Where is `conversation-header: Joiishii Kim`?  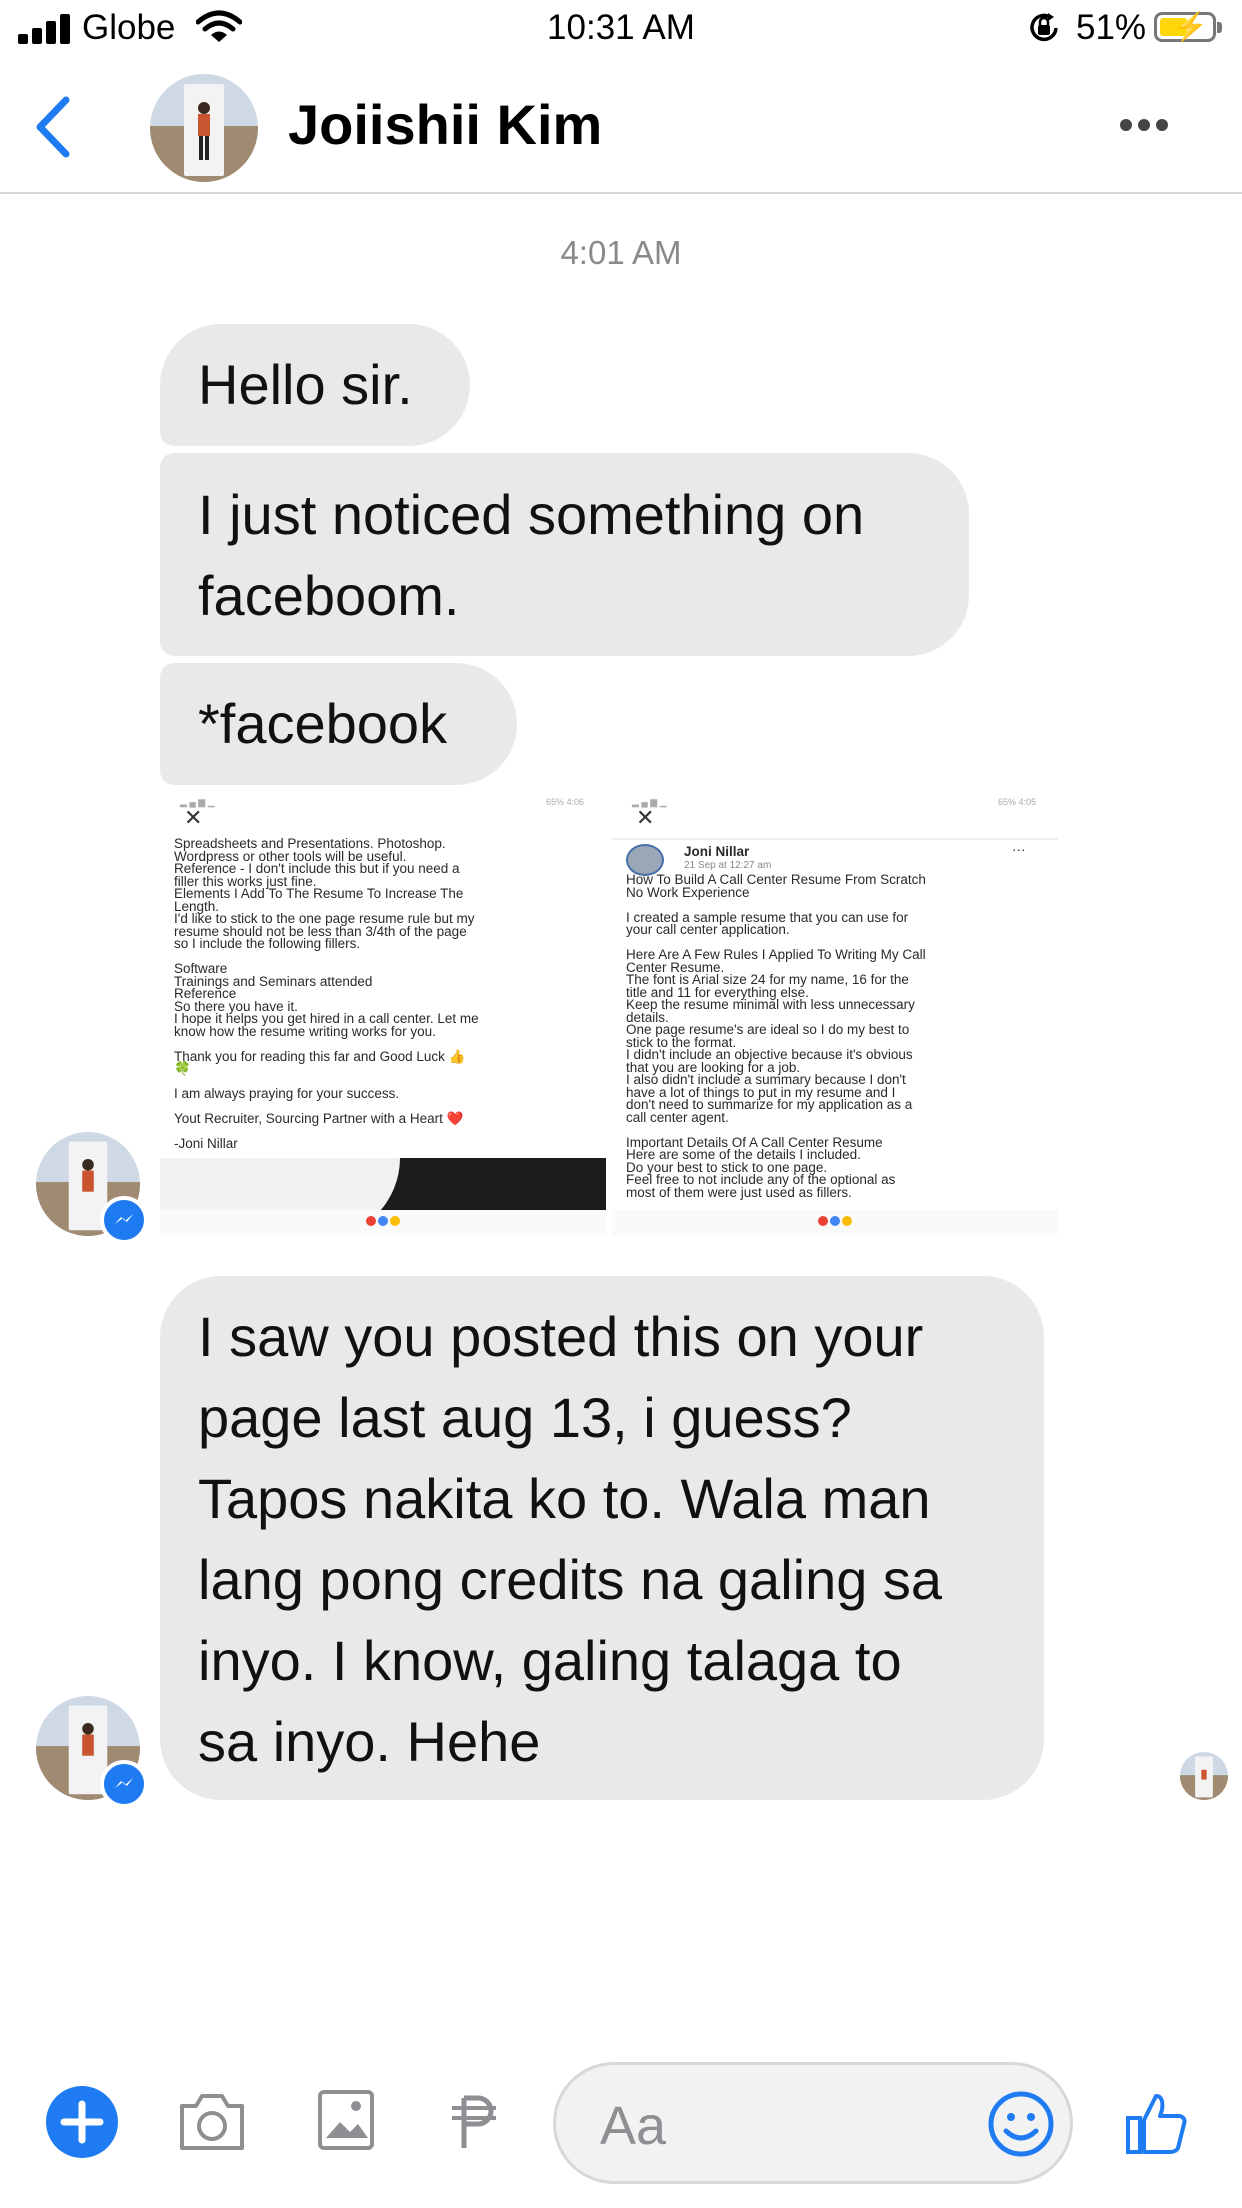 conversation-header: Joiishii Kim is located at coordinates (621, 128).